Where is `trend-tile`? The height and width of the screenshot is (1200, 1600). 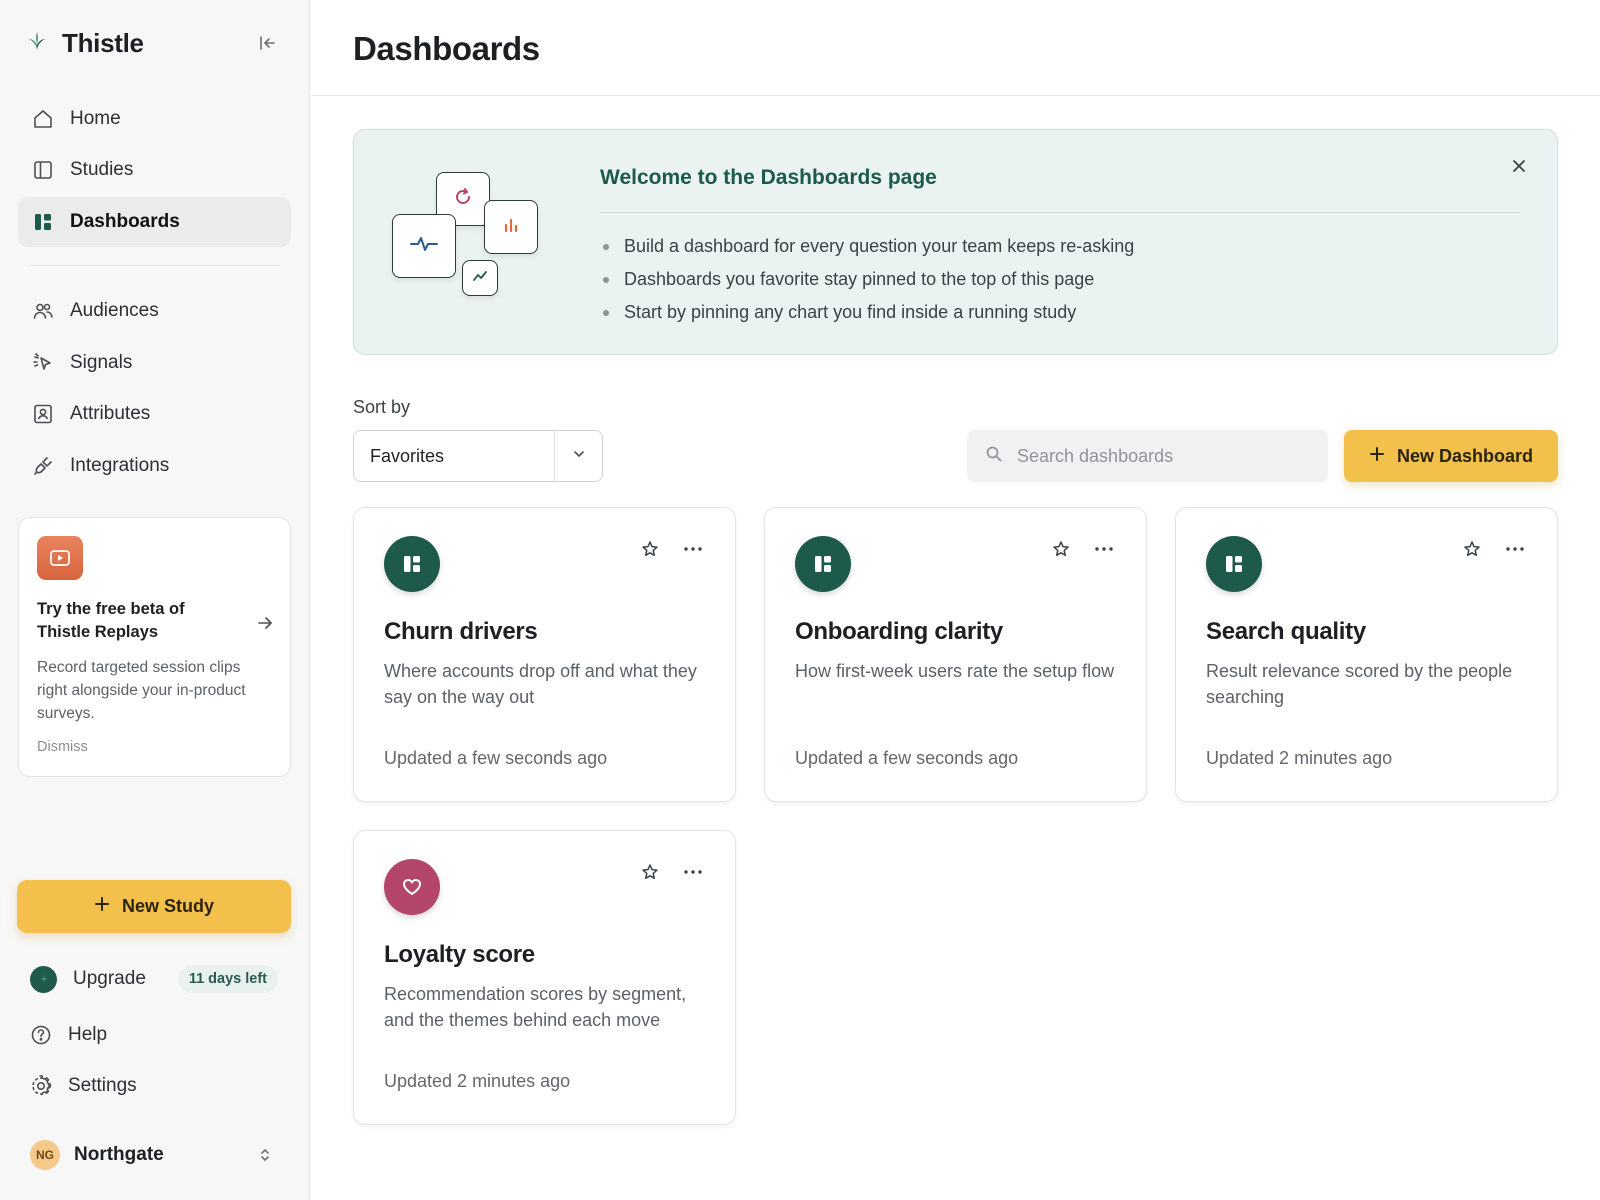
trend-tile is located at coordinates (480, 278).